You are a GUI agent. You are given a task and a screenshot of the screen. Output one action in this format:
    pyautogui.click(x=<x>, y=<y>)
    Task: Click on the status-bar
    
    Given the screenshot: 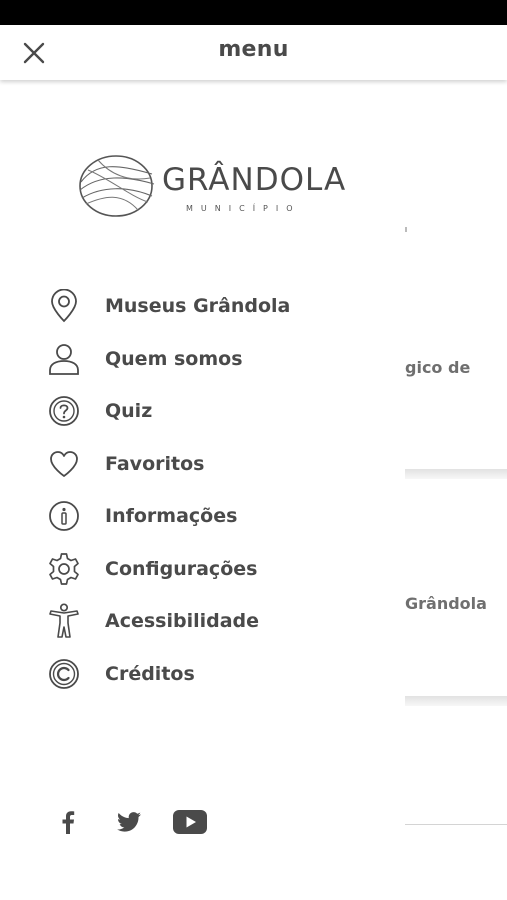 What is the action you would take?
    pyautogui.click(x=253, y=12)
    